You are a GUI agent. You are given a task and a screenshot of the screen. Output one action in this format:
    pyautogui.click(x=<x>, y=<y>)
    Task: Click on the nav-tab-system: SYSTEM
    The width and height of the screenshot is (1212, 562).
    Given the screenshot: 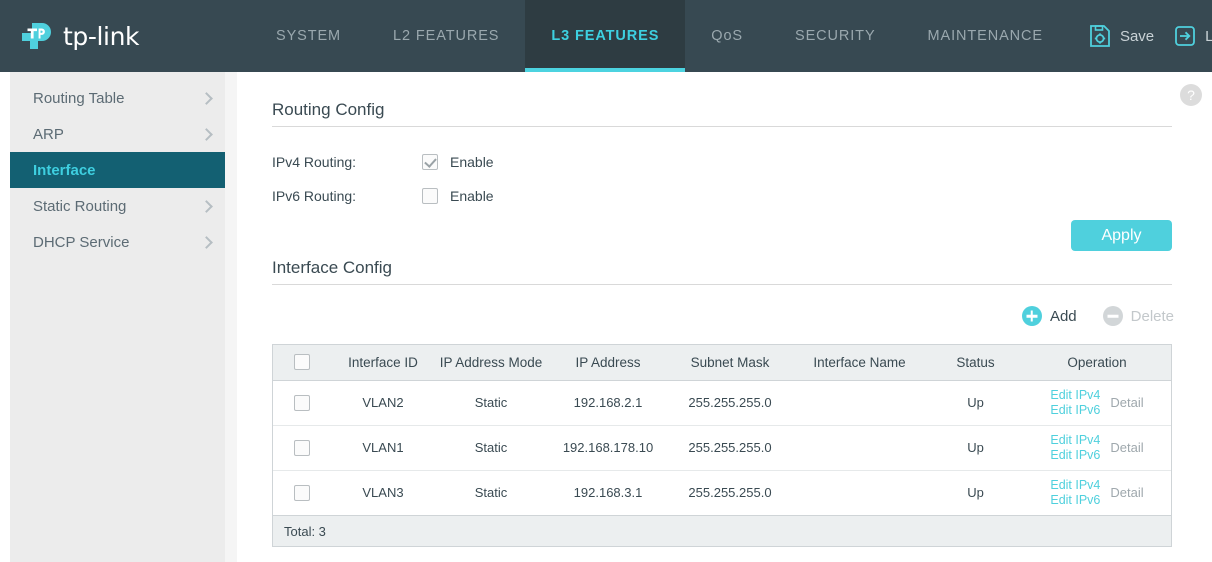 What is the action you would take?
    pyautogui.click(x=308, y=36)
    